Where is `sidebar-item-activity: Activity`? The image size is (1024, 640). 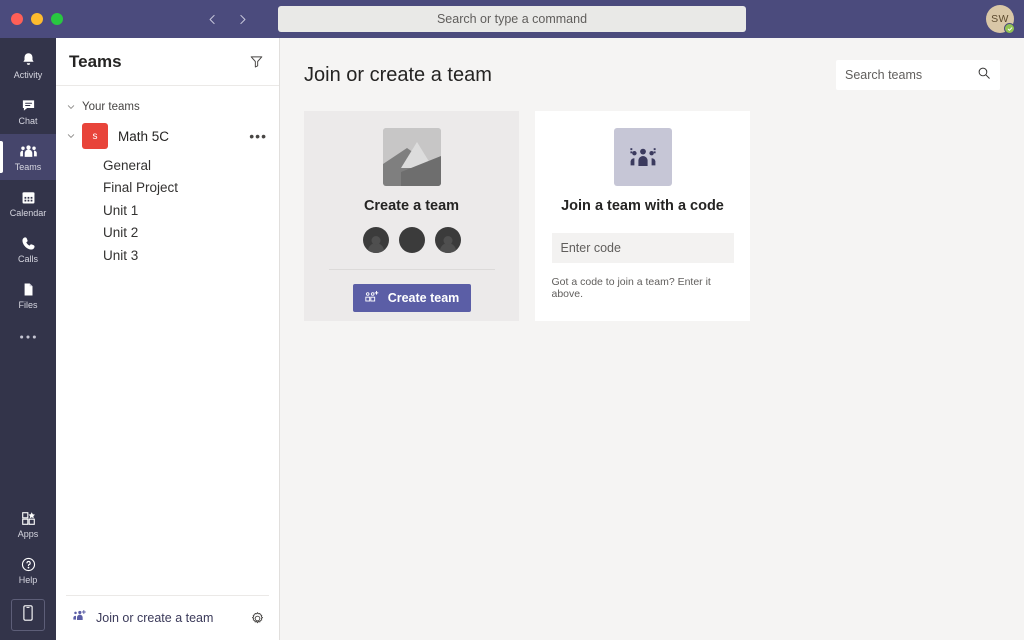 sidebar-item-activity: Activity is located at coordinates (28, 65).